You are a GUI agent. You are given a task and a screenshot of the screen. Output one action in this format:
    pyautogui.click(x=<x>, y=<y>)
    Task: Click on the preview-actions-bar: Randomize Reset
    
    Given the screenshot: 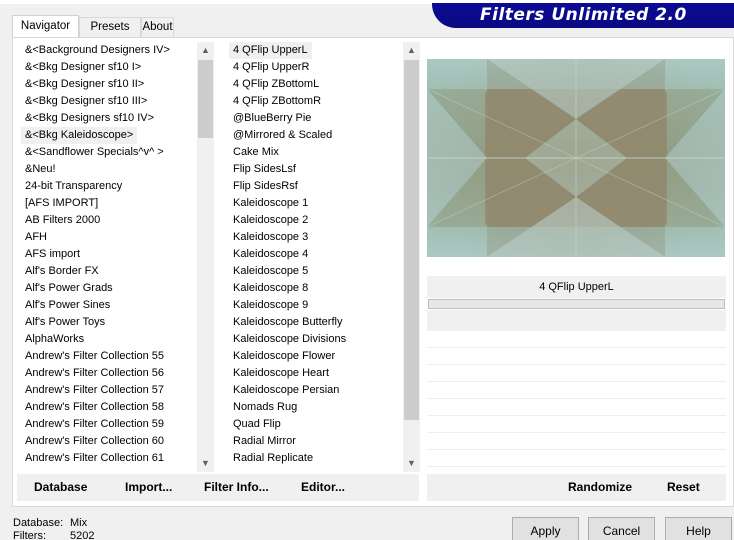 What is the action you would take?
    pyautogui.click(x=576, y=487)
    